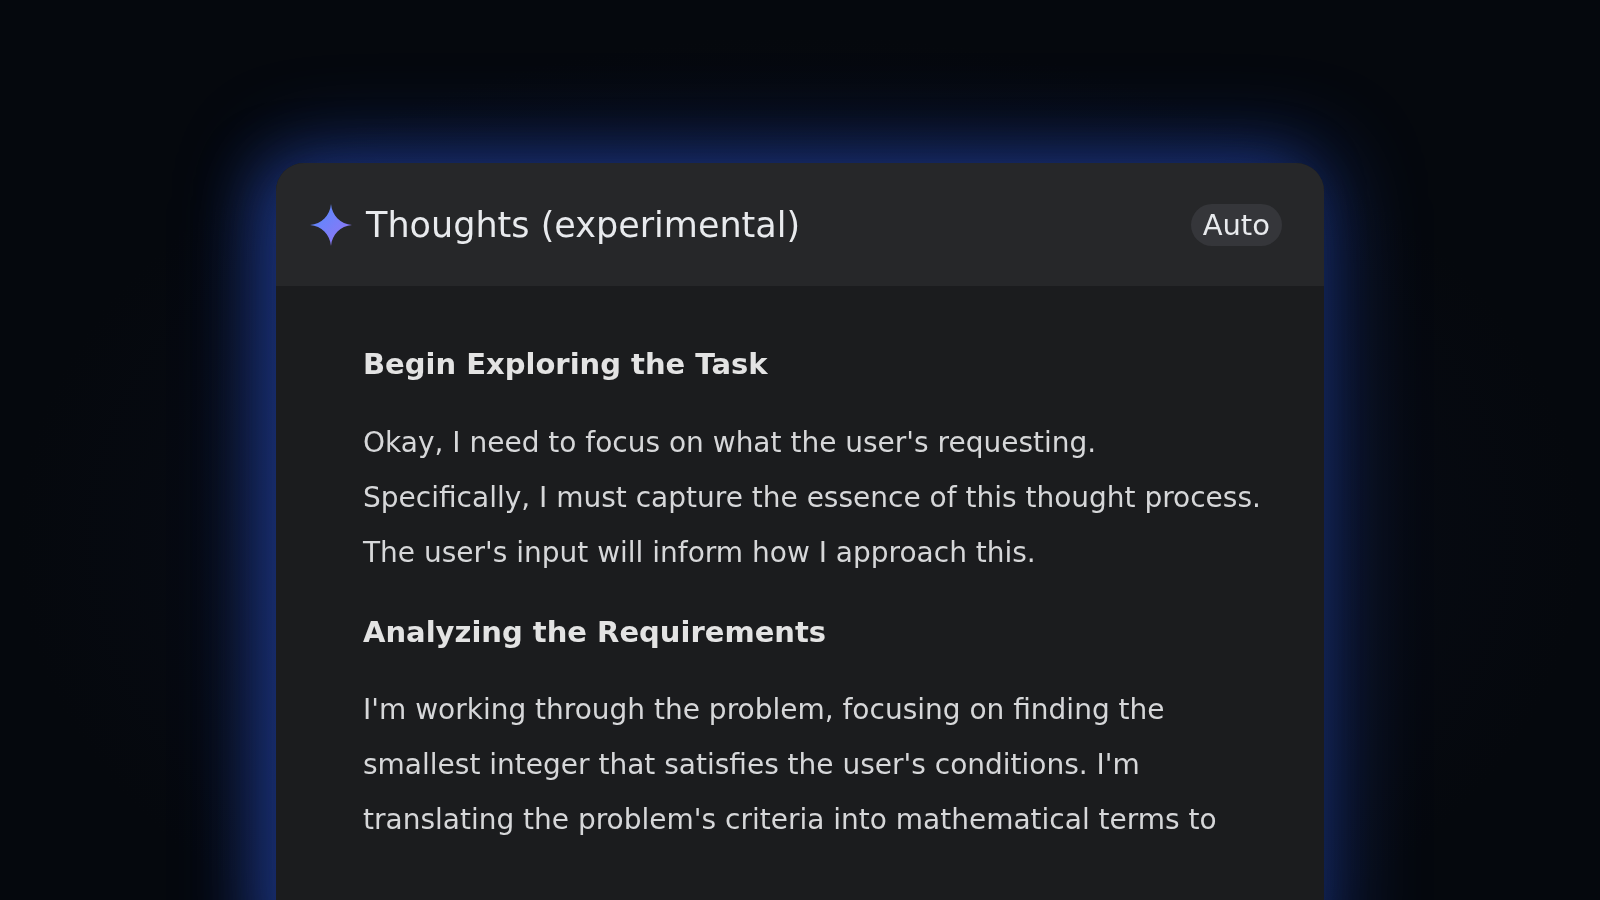 The image size is (1600, 900). Describe the element at coordinates (1236, 224) in the screenshot. I see `mode-badge: Auto` at that location.